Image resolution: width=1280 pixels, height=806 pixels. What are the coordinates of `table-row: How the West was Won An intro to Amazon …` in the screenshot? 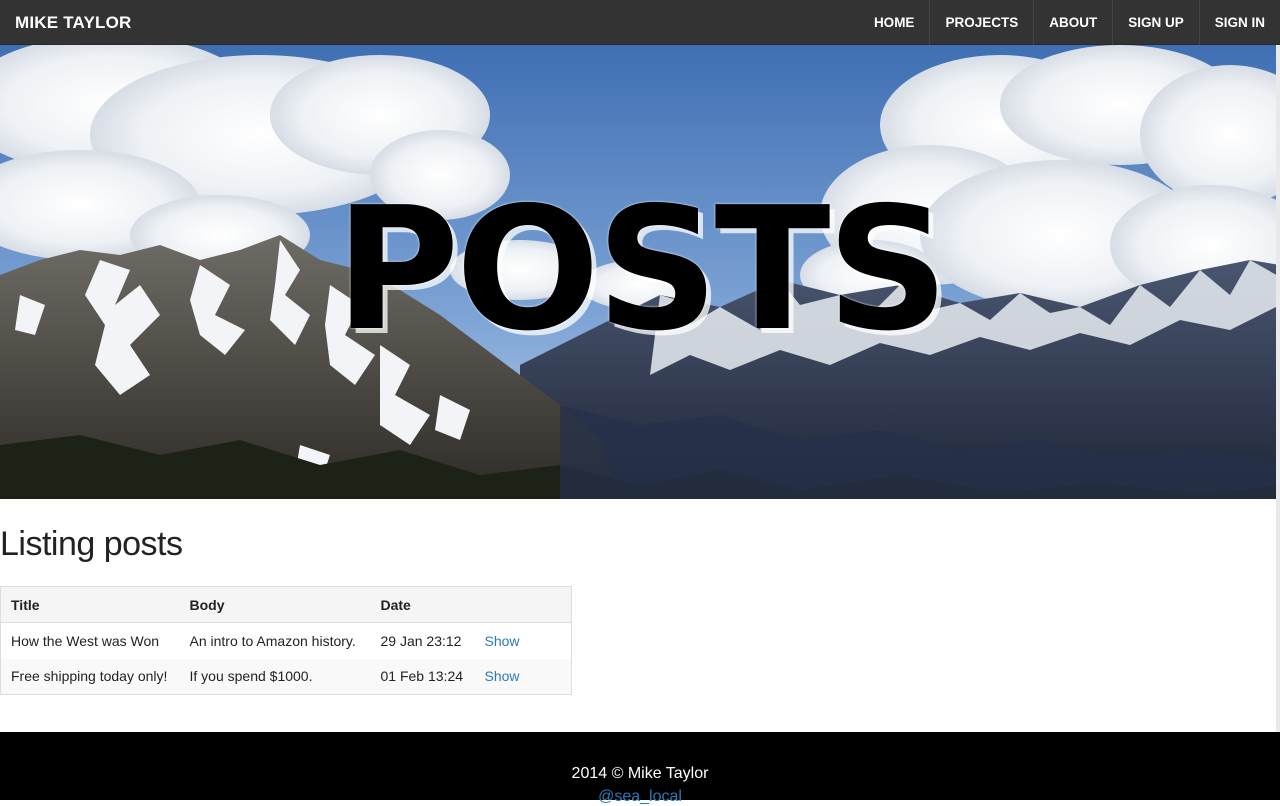 It's located at (286, 641).